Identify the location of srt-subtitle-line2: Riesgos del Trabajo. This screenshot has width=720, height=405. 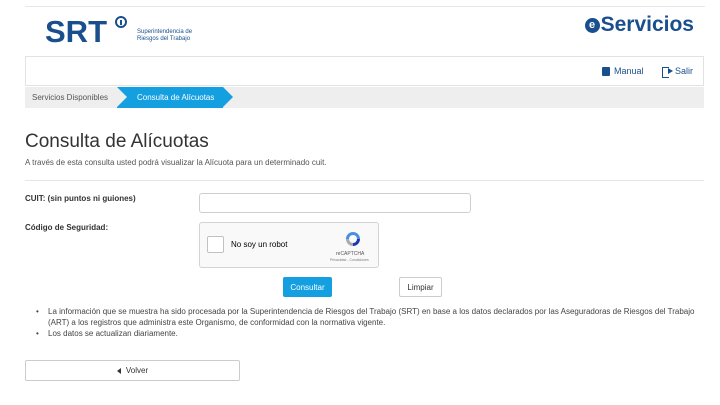
(164, 39).